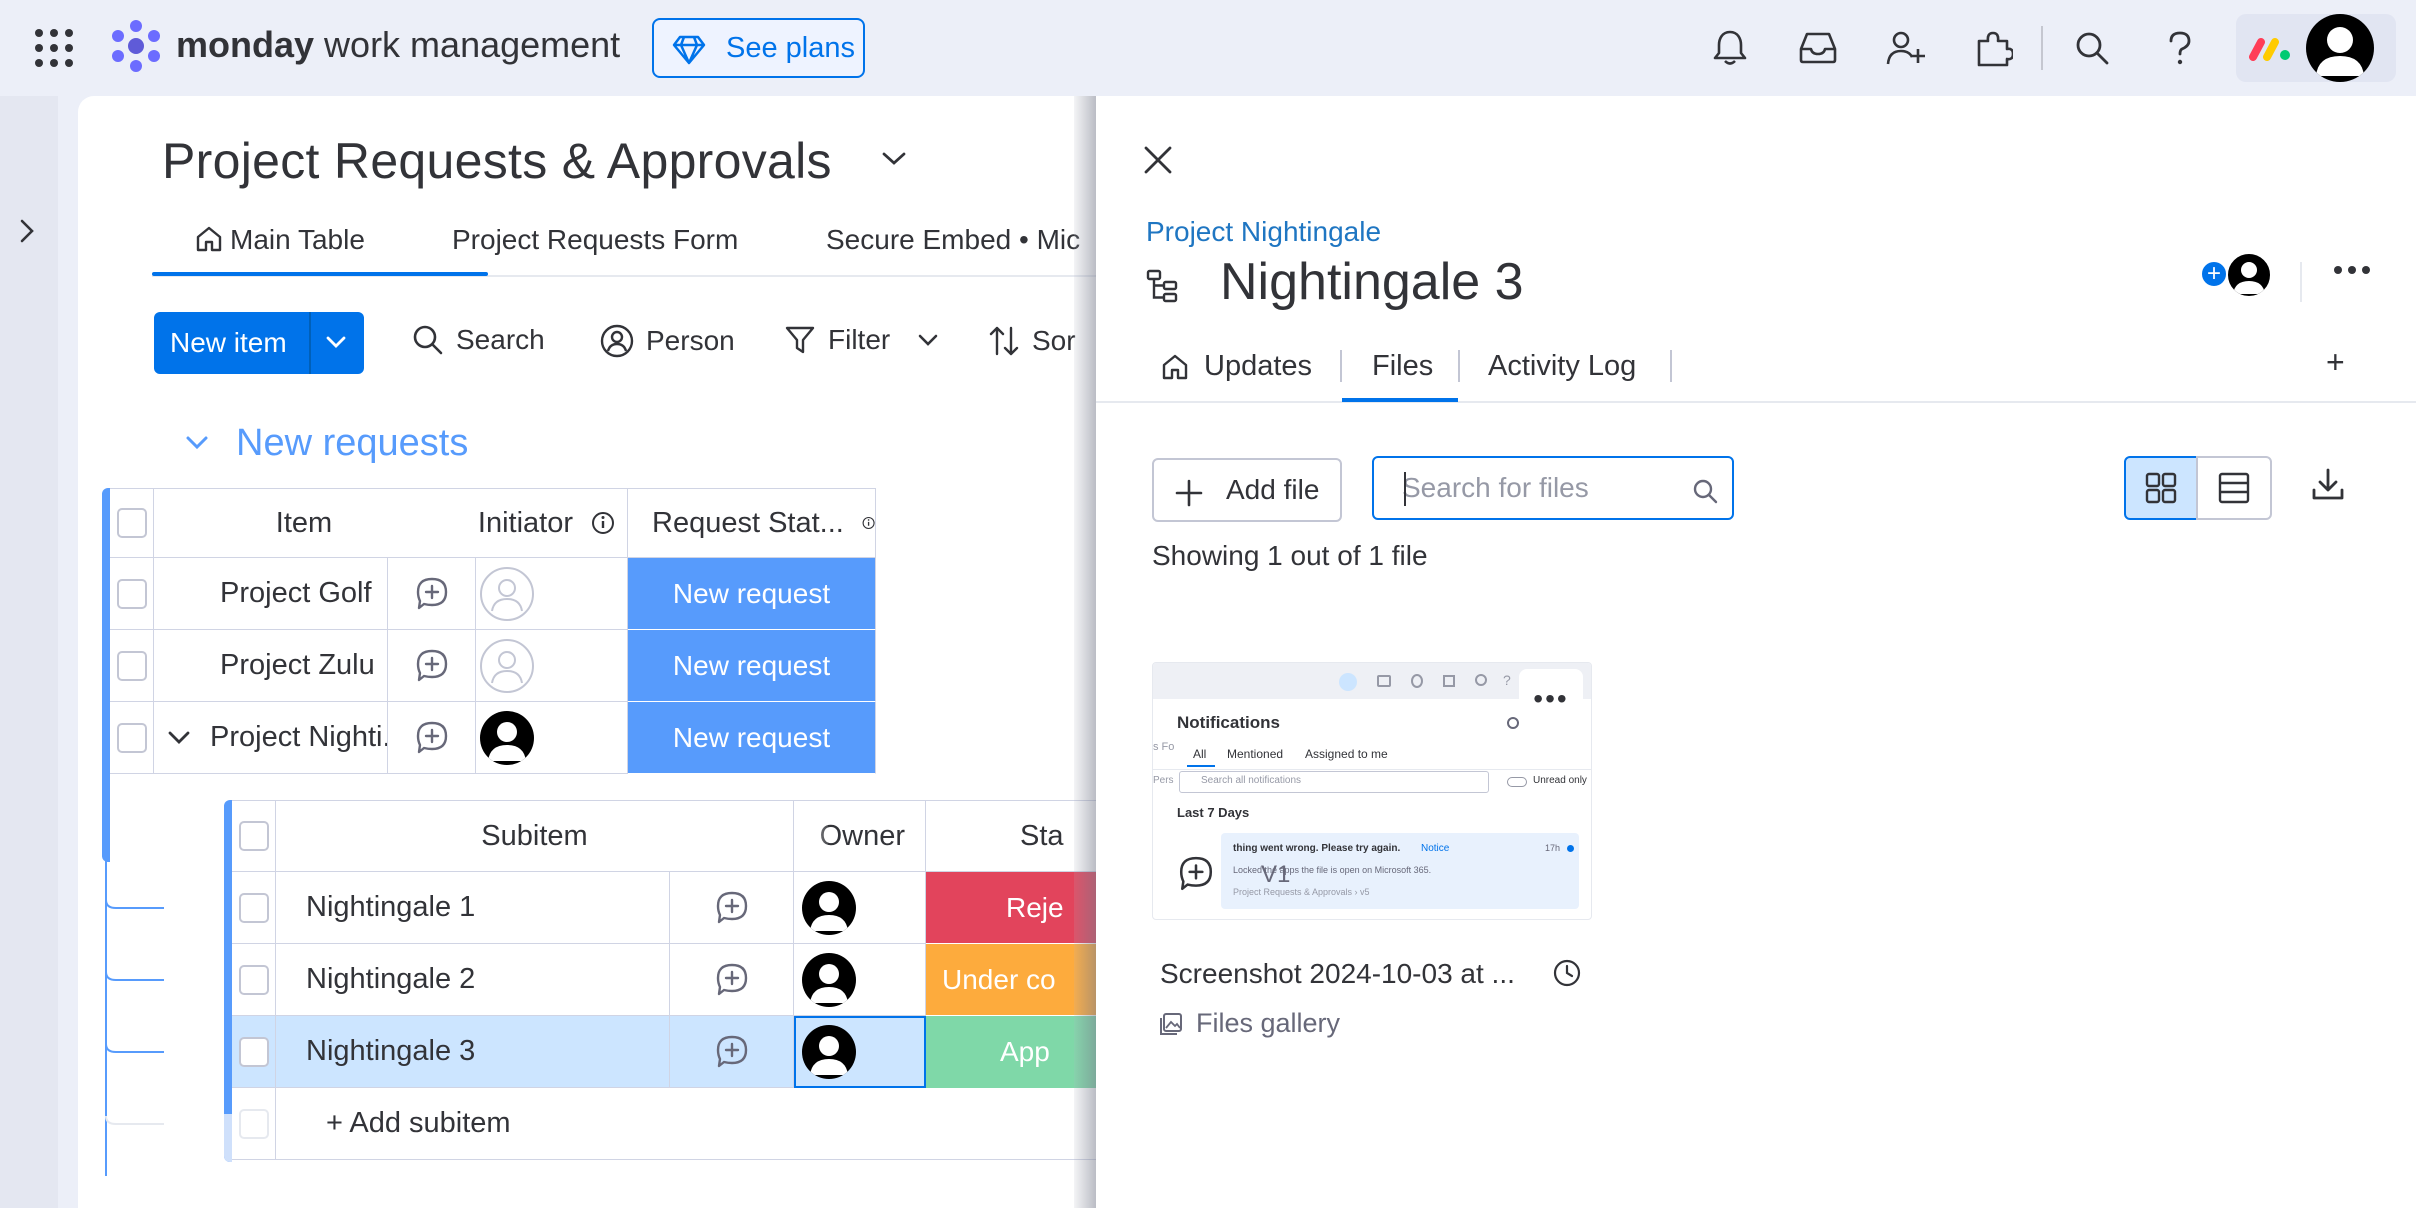  What do you see at coordinates (1730, 48) in the screenshot?
I see `bell-icon` at bounding box center [1730, 48].